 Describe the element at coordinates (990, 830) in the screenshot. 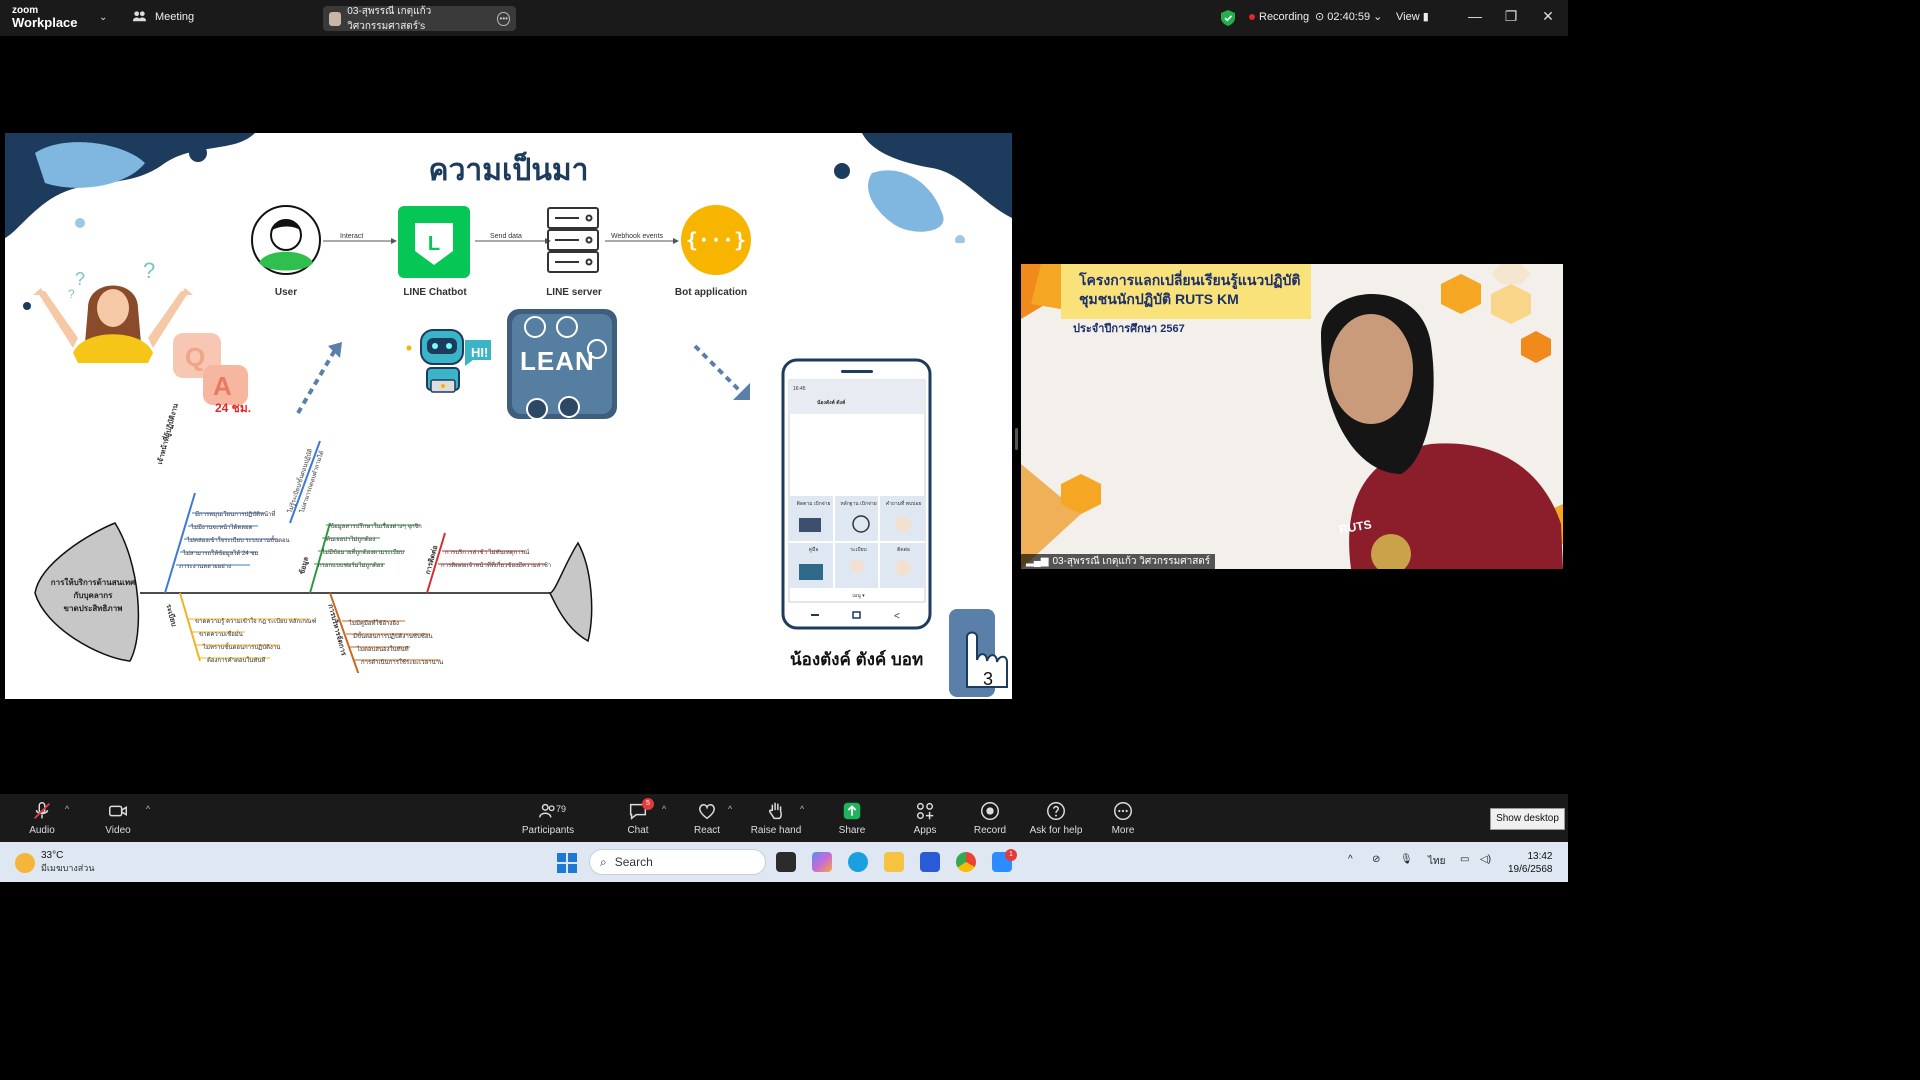

I see `record-label: Record` at that location.